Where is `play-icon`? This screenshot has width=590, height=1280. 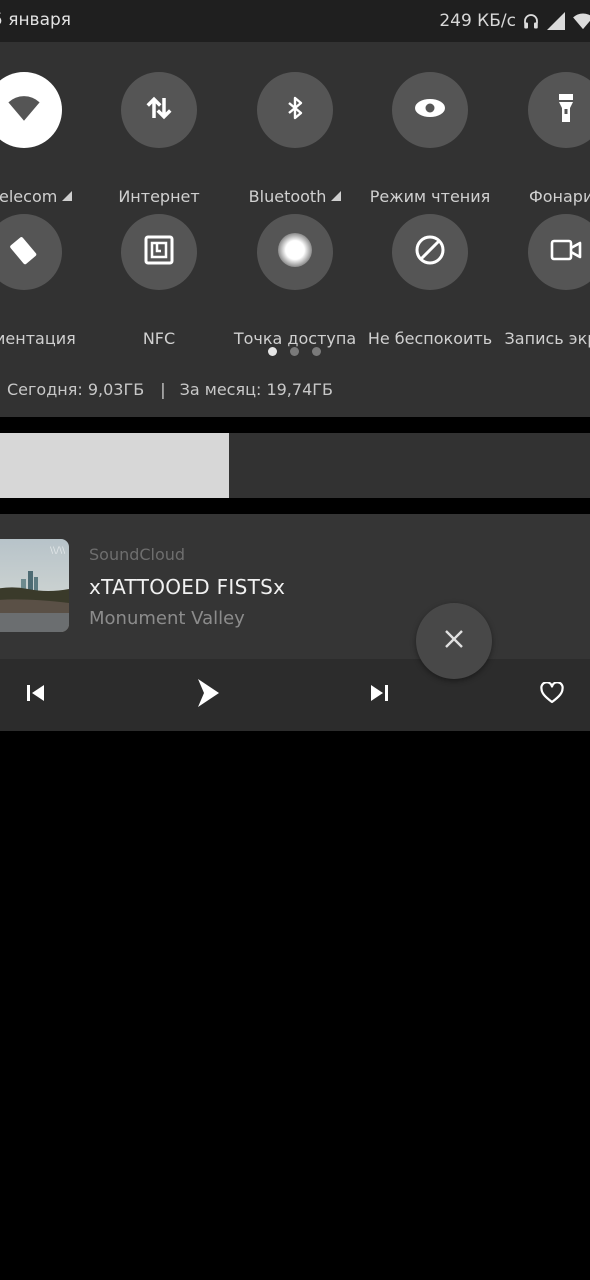
play-icon is located at coordinates (208, 695).